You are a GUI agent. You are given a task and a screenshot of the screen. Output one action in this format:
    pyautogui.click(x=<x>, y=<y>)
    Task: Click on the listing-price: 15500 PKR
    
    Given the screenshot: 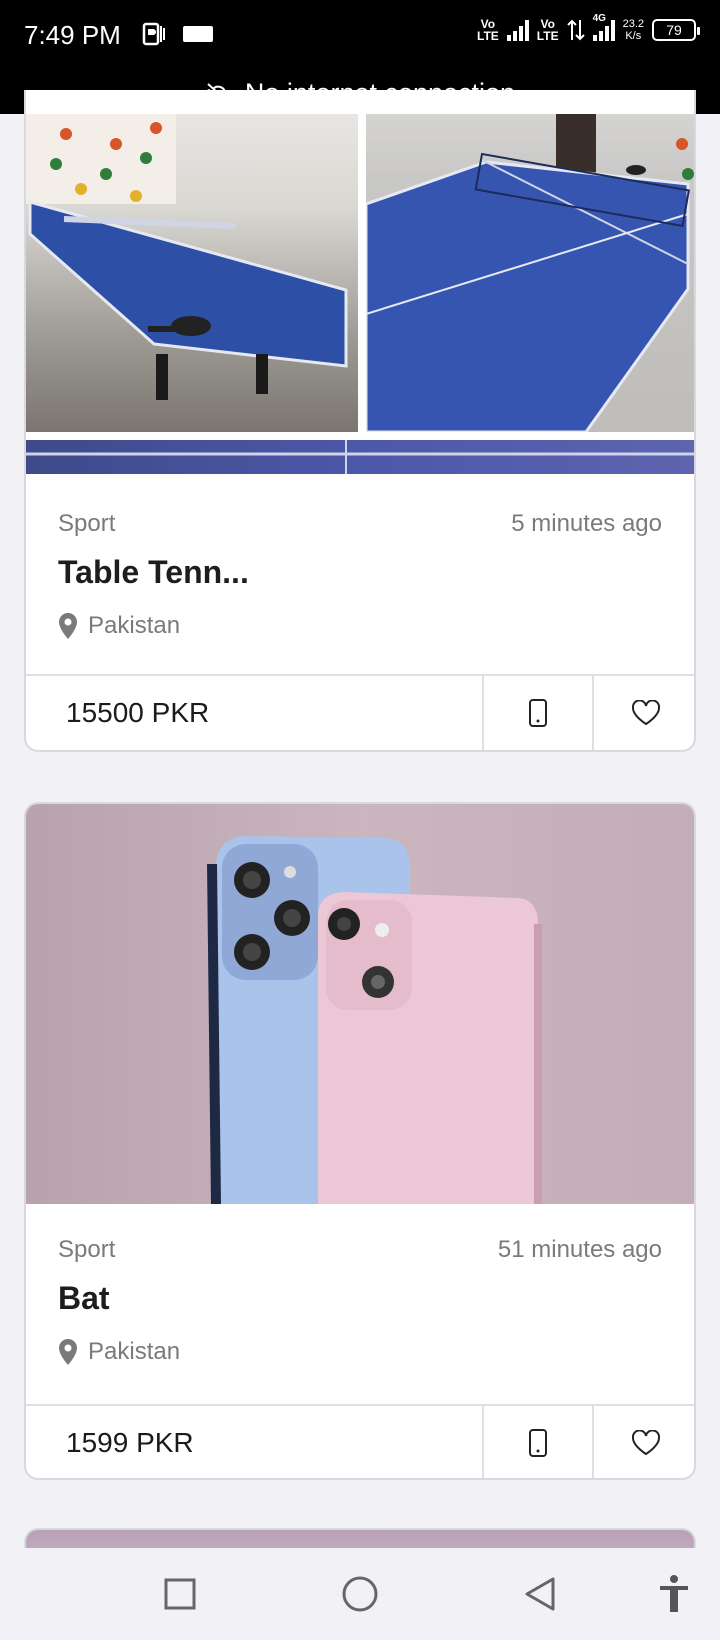 What is the action you would take?
    pyautogui.click(x=138, y=712)
    